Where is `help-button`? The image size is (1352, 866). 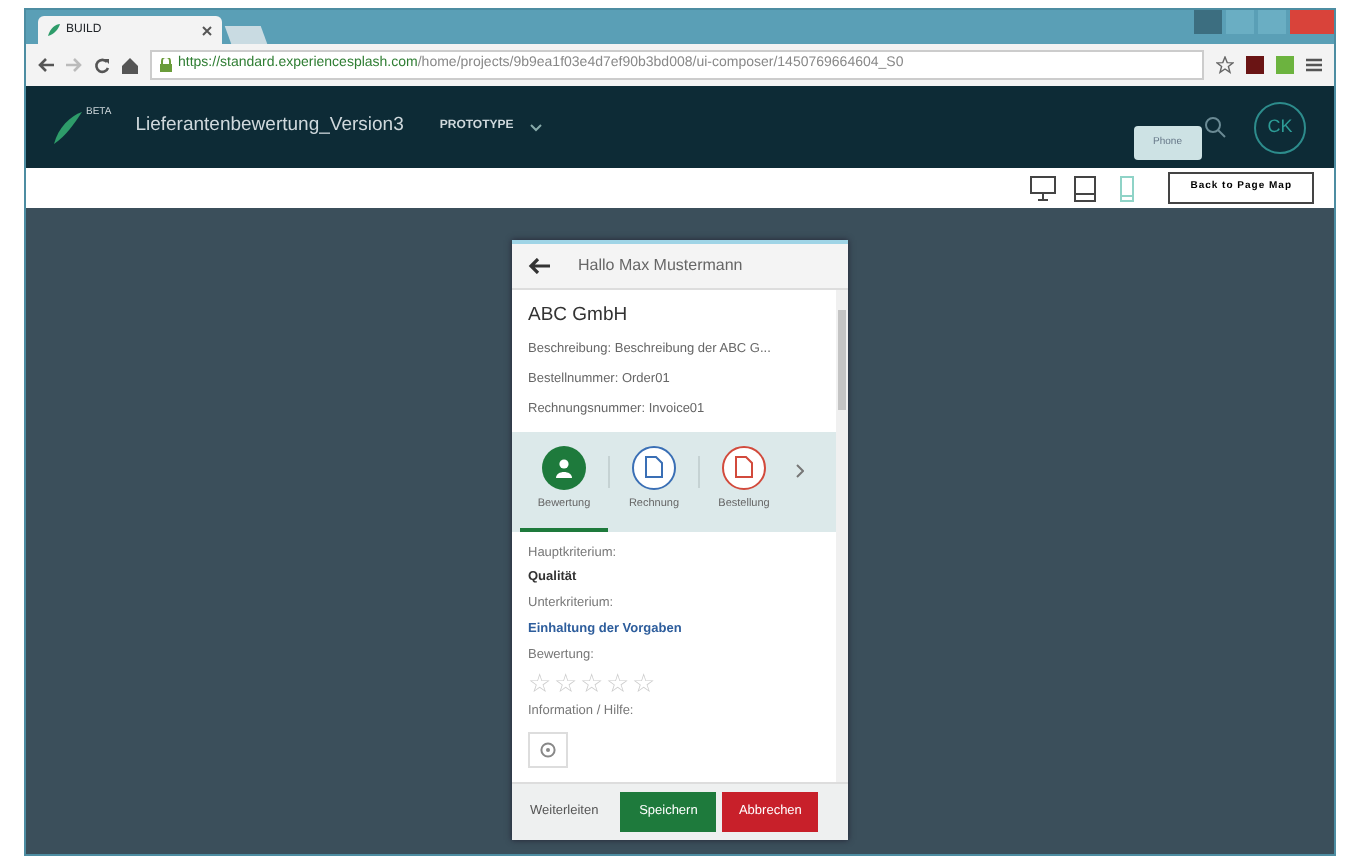 help-button is located at coordinates (548, 750).